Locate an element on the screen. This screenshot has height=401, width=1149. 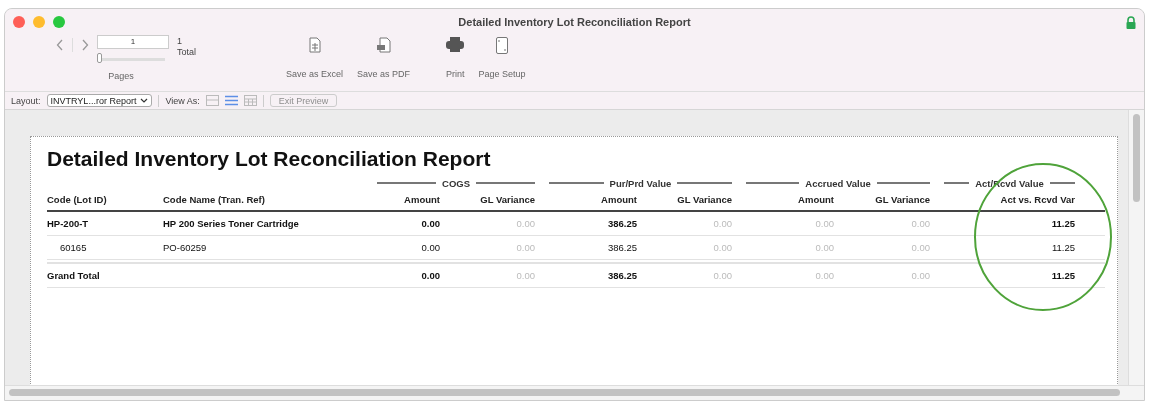
column-header: Code (Lot ID) is located at coordinates (77, 200).